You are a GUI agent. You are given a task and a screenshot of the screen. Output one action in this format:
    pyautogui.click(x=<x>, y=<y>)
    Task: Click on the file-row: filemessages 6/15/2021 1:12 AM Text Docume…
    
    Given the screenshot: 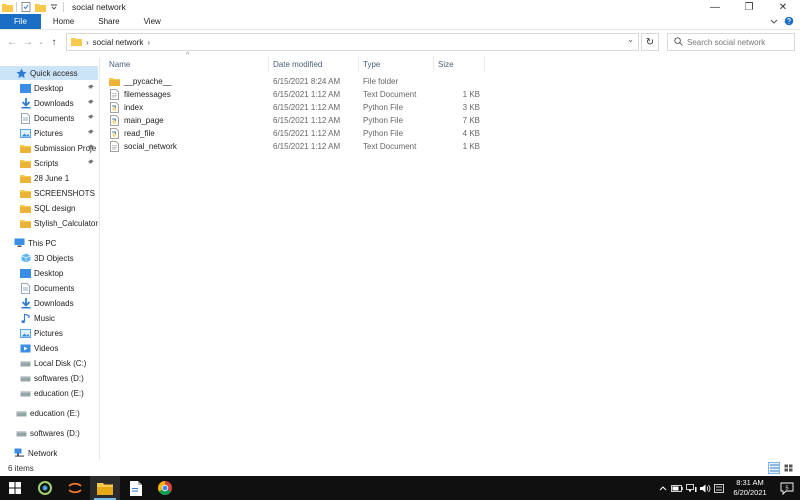 What is the action you would take?
    pyautogui.click(x=295, y=94)
    